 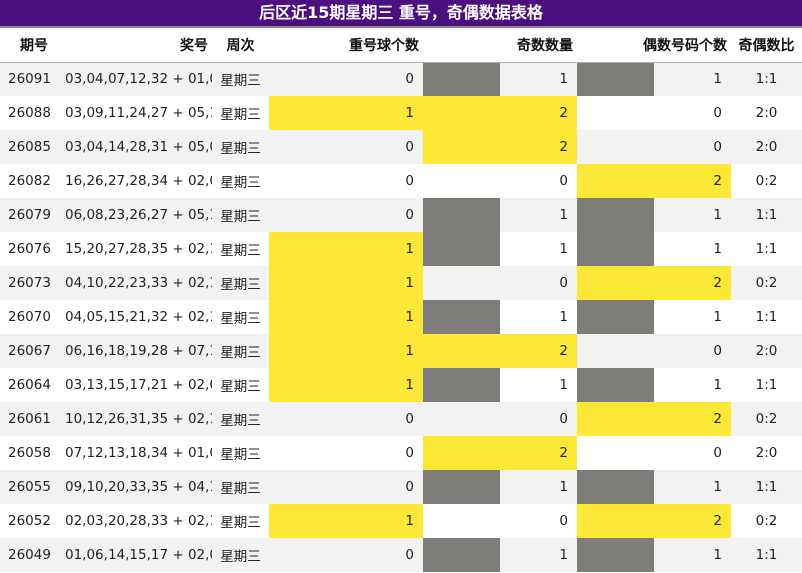 What do you see at coordinates (138, 521) in the screenshot?
I see `draw-cell: 02,03,20,28,33 + 02,12` at bounding box center [138, 521].